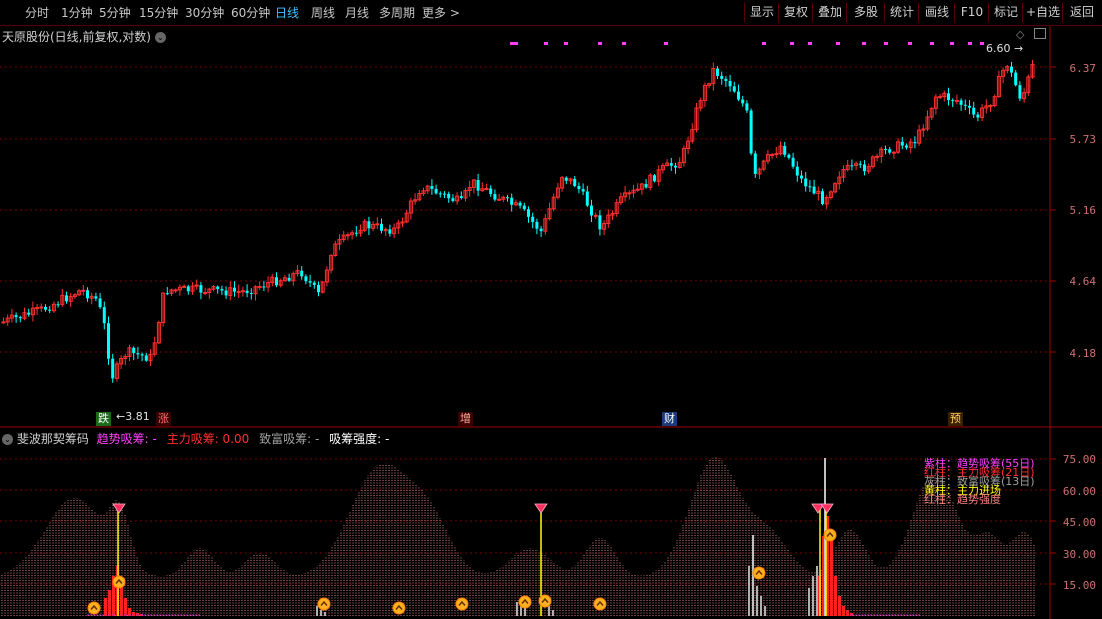 This screenshot has height=619, width=1102. Describe the element at coordinates (1005, 12) in the screenshot. I see `mark-button: 标记` at that location.